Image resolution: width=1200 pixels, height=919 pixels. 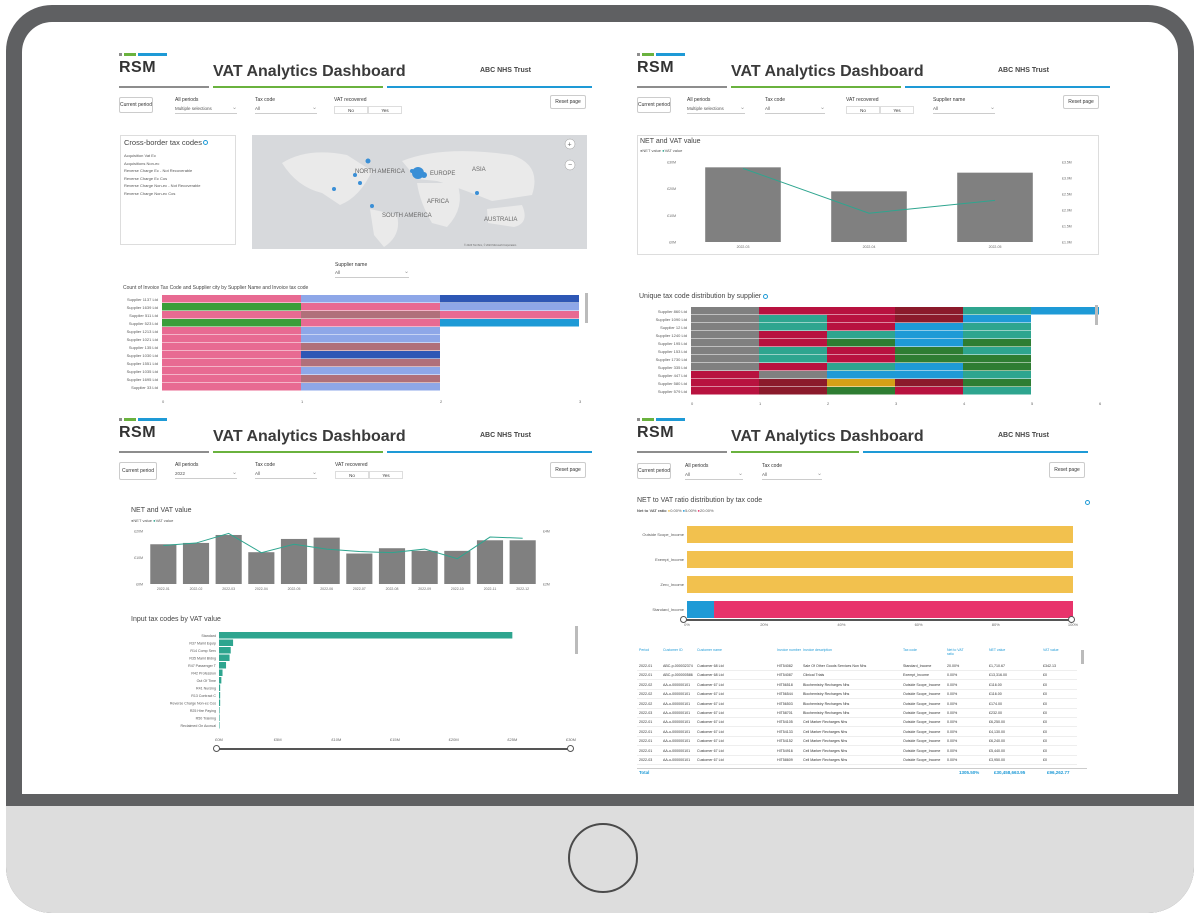 I want to click on ratio-segment, so click(x=893, y=609).